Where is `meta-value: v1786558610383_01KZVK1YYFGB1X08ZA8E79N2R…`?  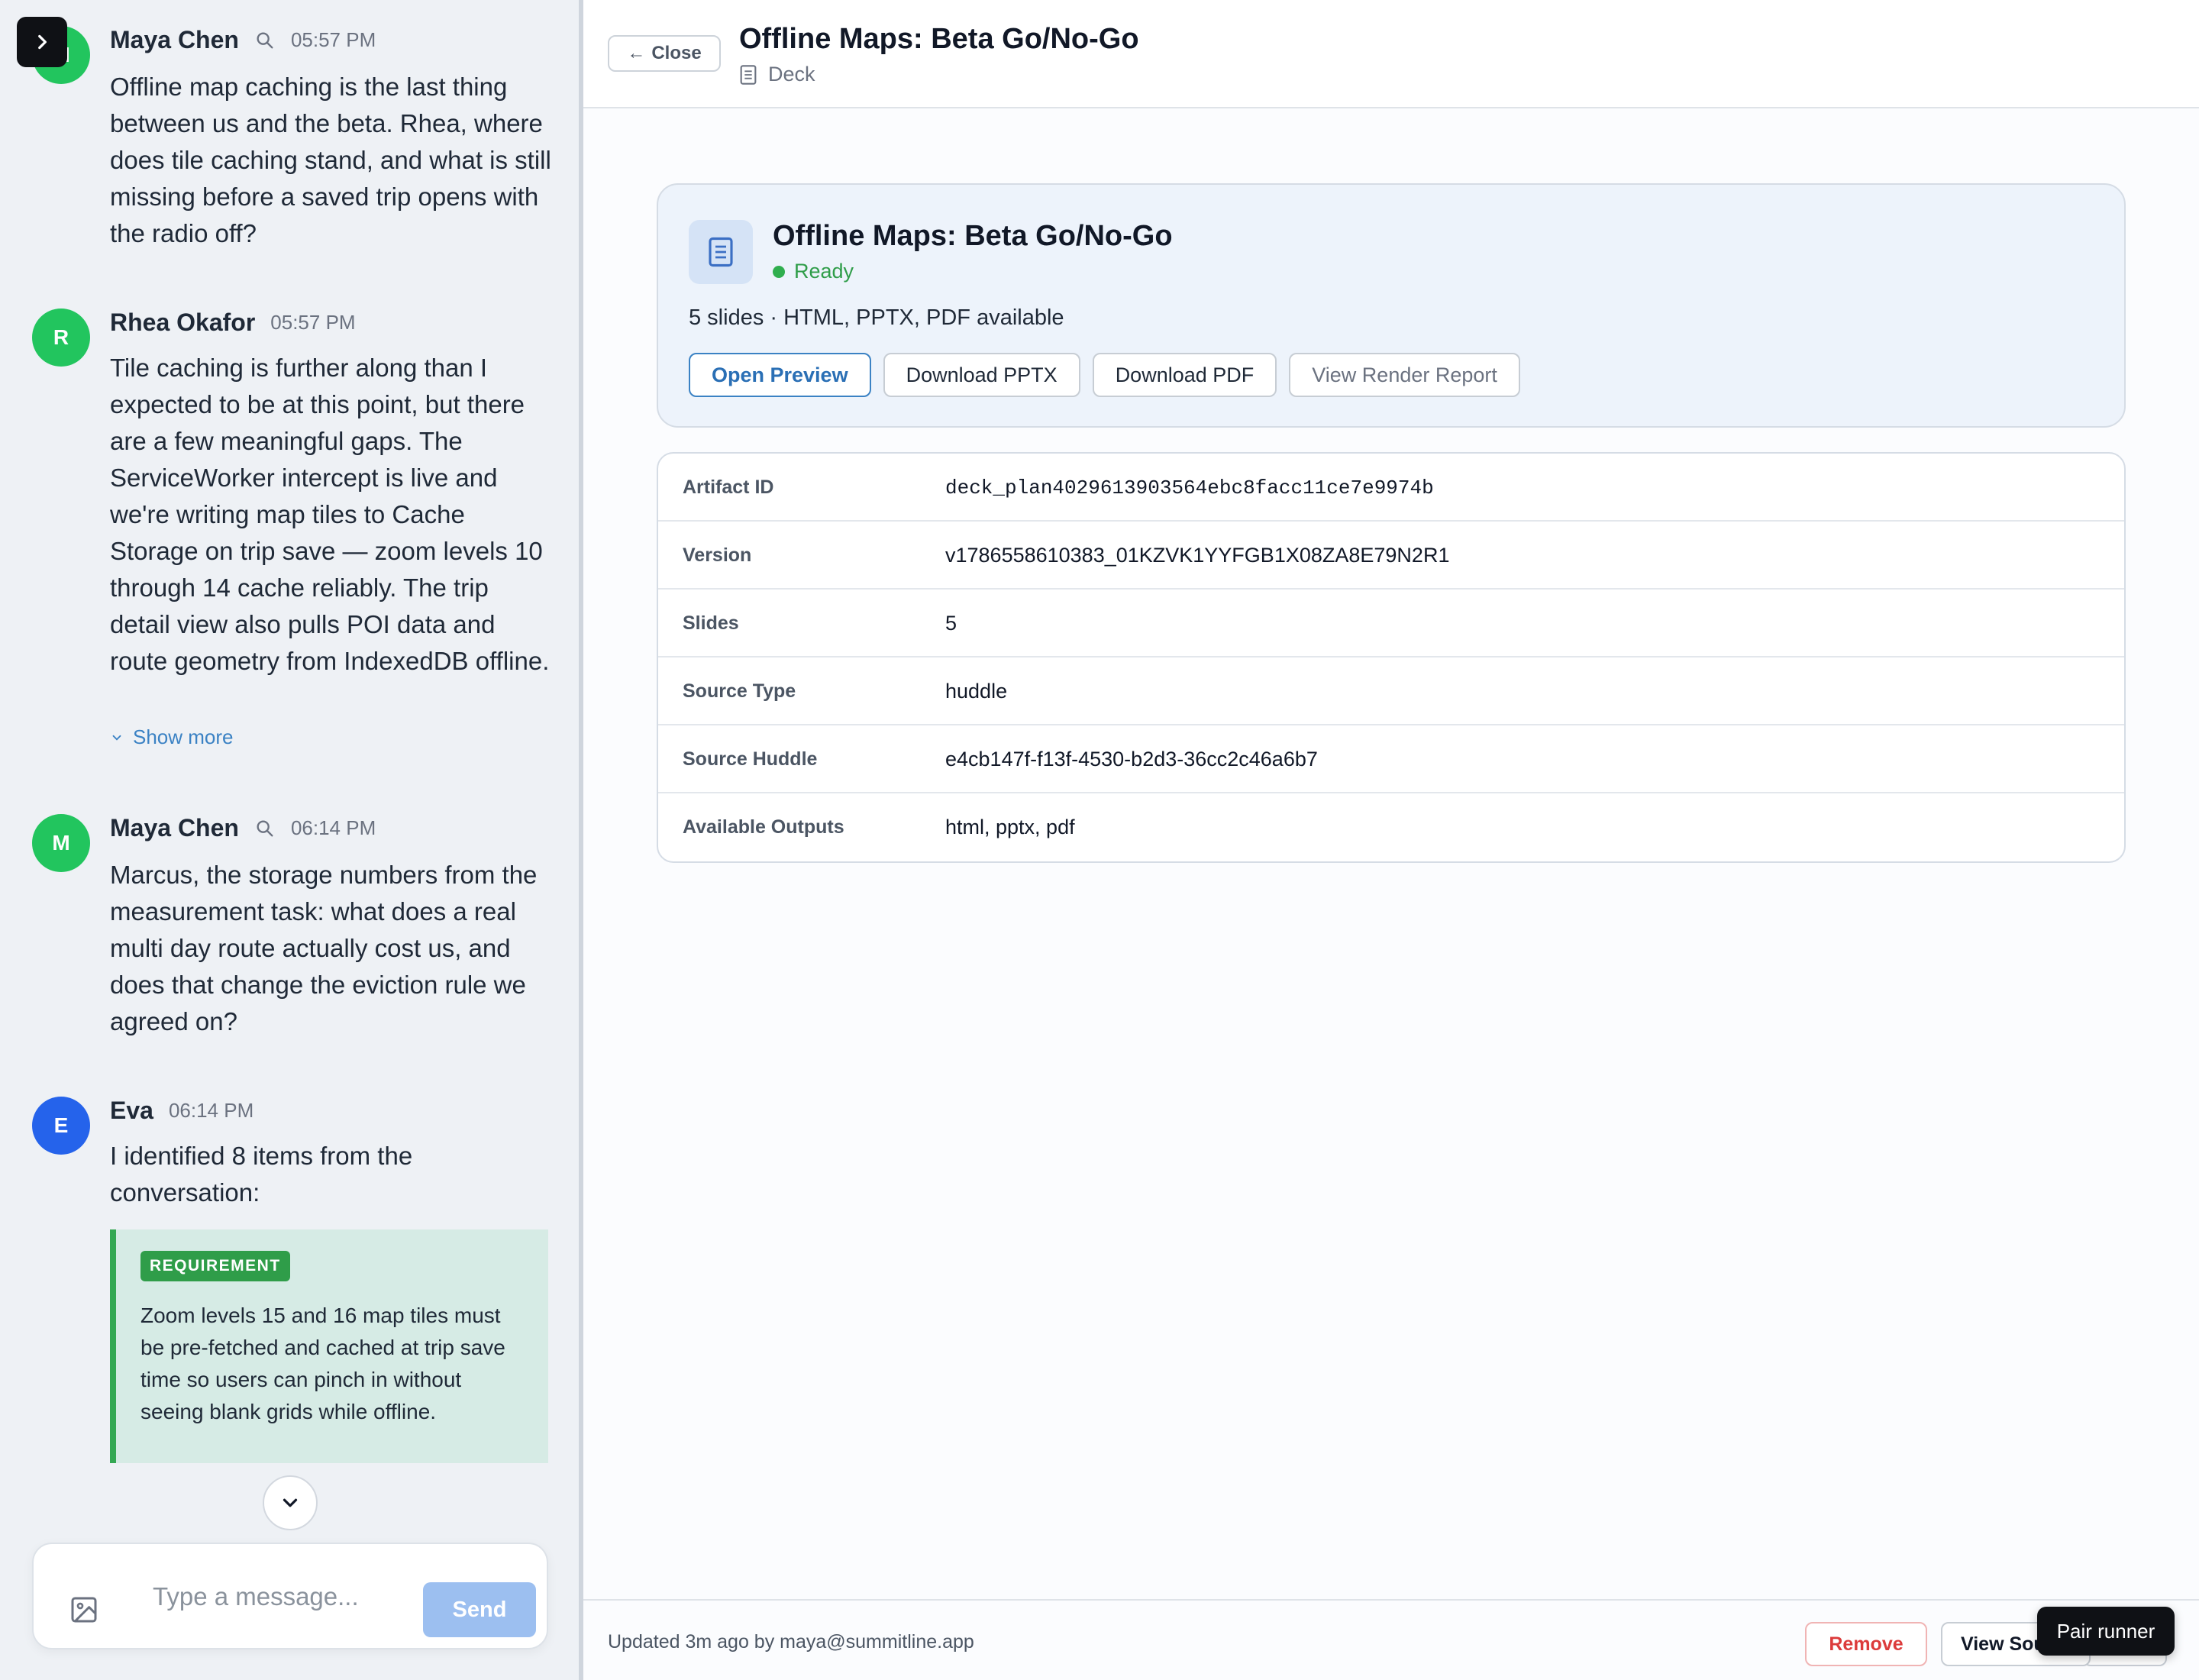 meta-value: v1786558610383_01KZVK1YYFGB1X08ZA8E79N2R… is located at coordinates (1198, 555).